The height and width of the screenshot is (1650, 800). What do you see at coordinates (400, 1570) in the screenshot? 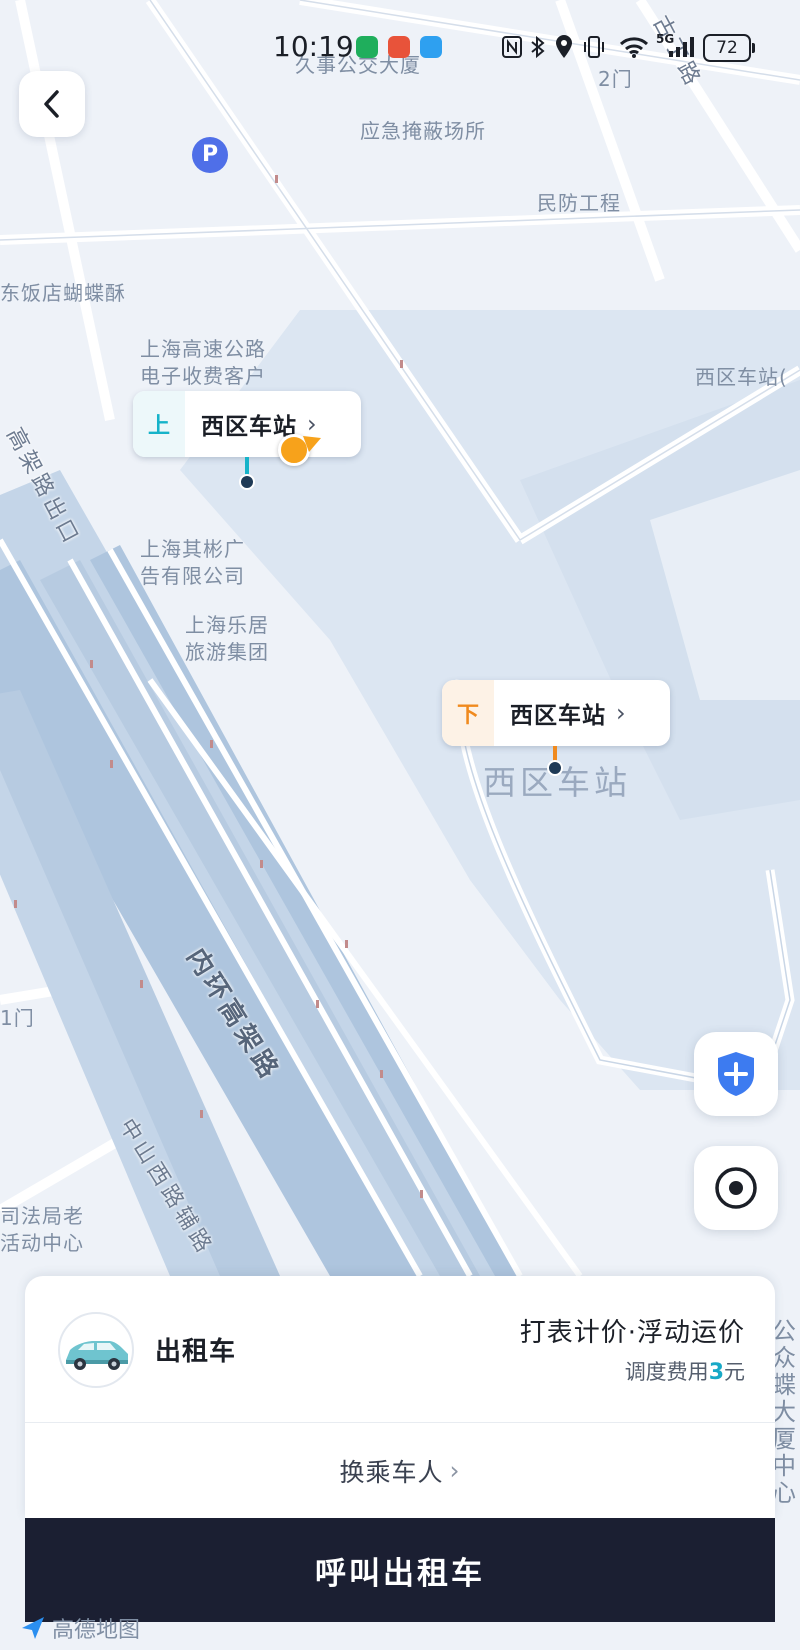
I see `call-taxi-button: 呼叫出租车` at bounding box center [400, 1570].